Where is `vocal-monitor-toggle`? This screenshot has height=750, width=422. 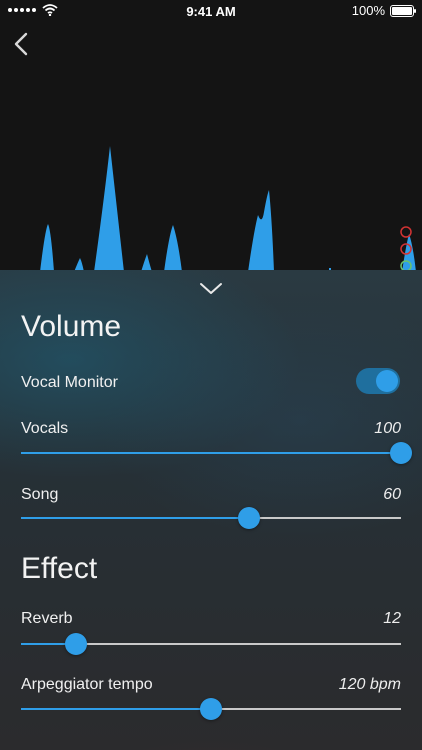
vocal-monitor-toggle is located at coordinates (378, 381).